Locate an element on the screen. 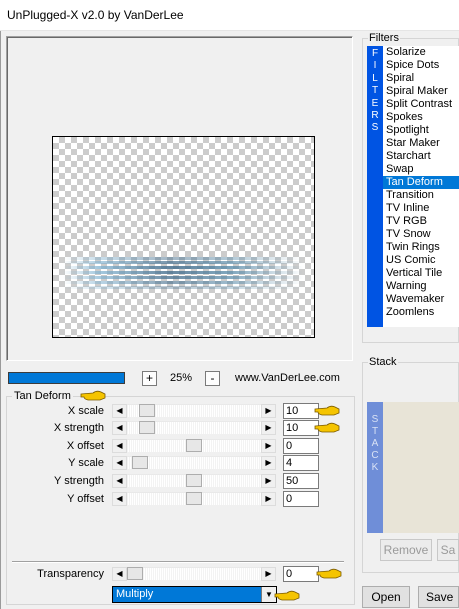  filter-item: Spotlight is located at coordinates (421, 130).